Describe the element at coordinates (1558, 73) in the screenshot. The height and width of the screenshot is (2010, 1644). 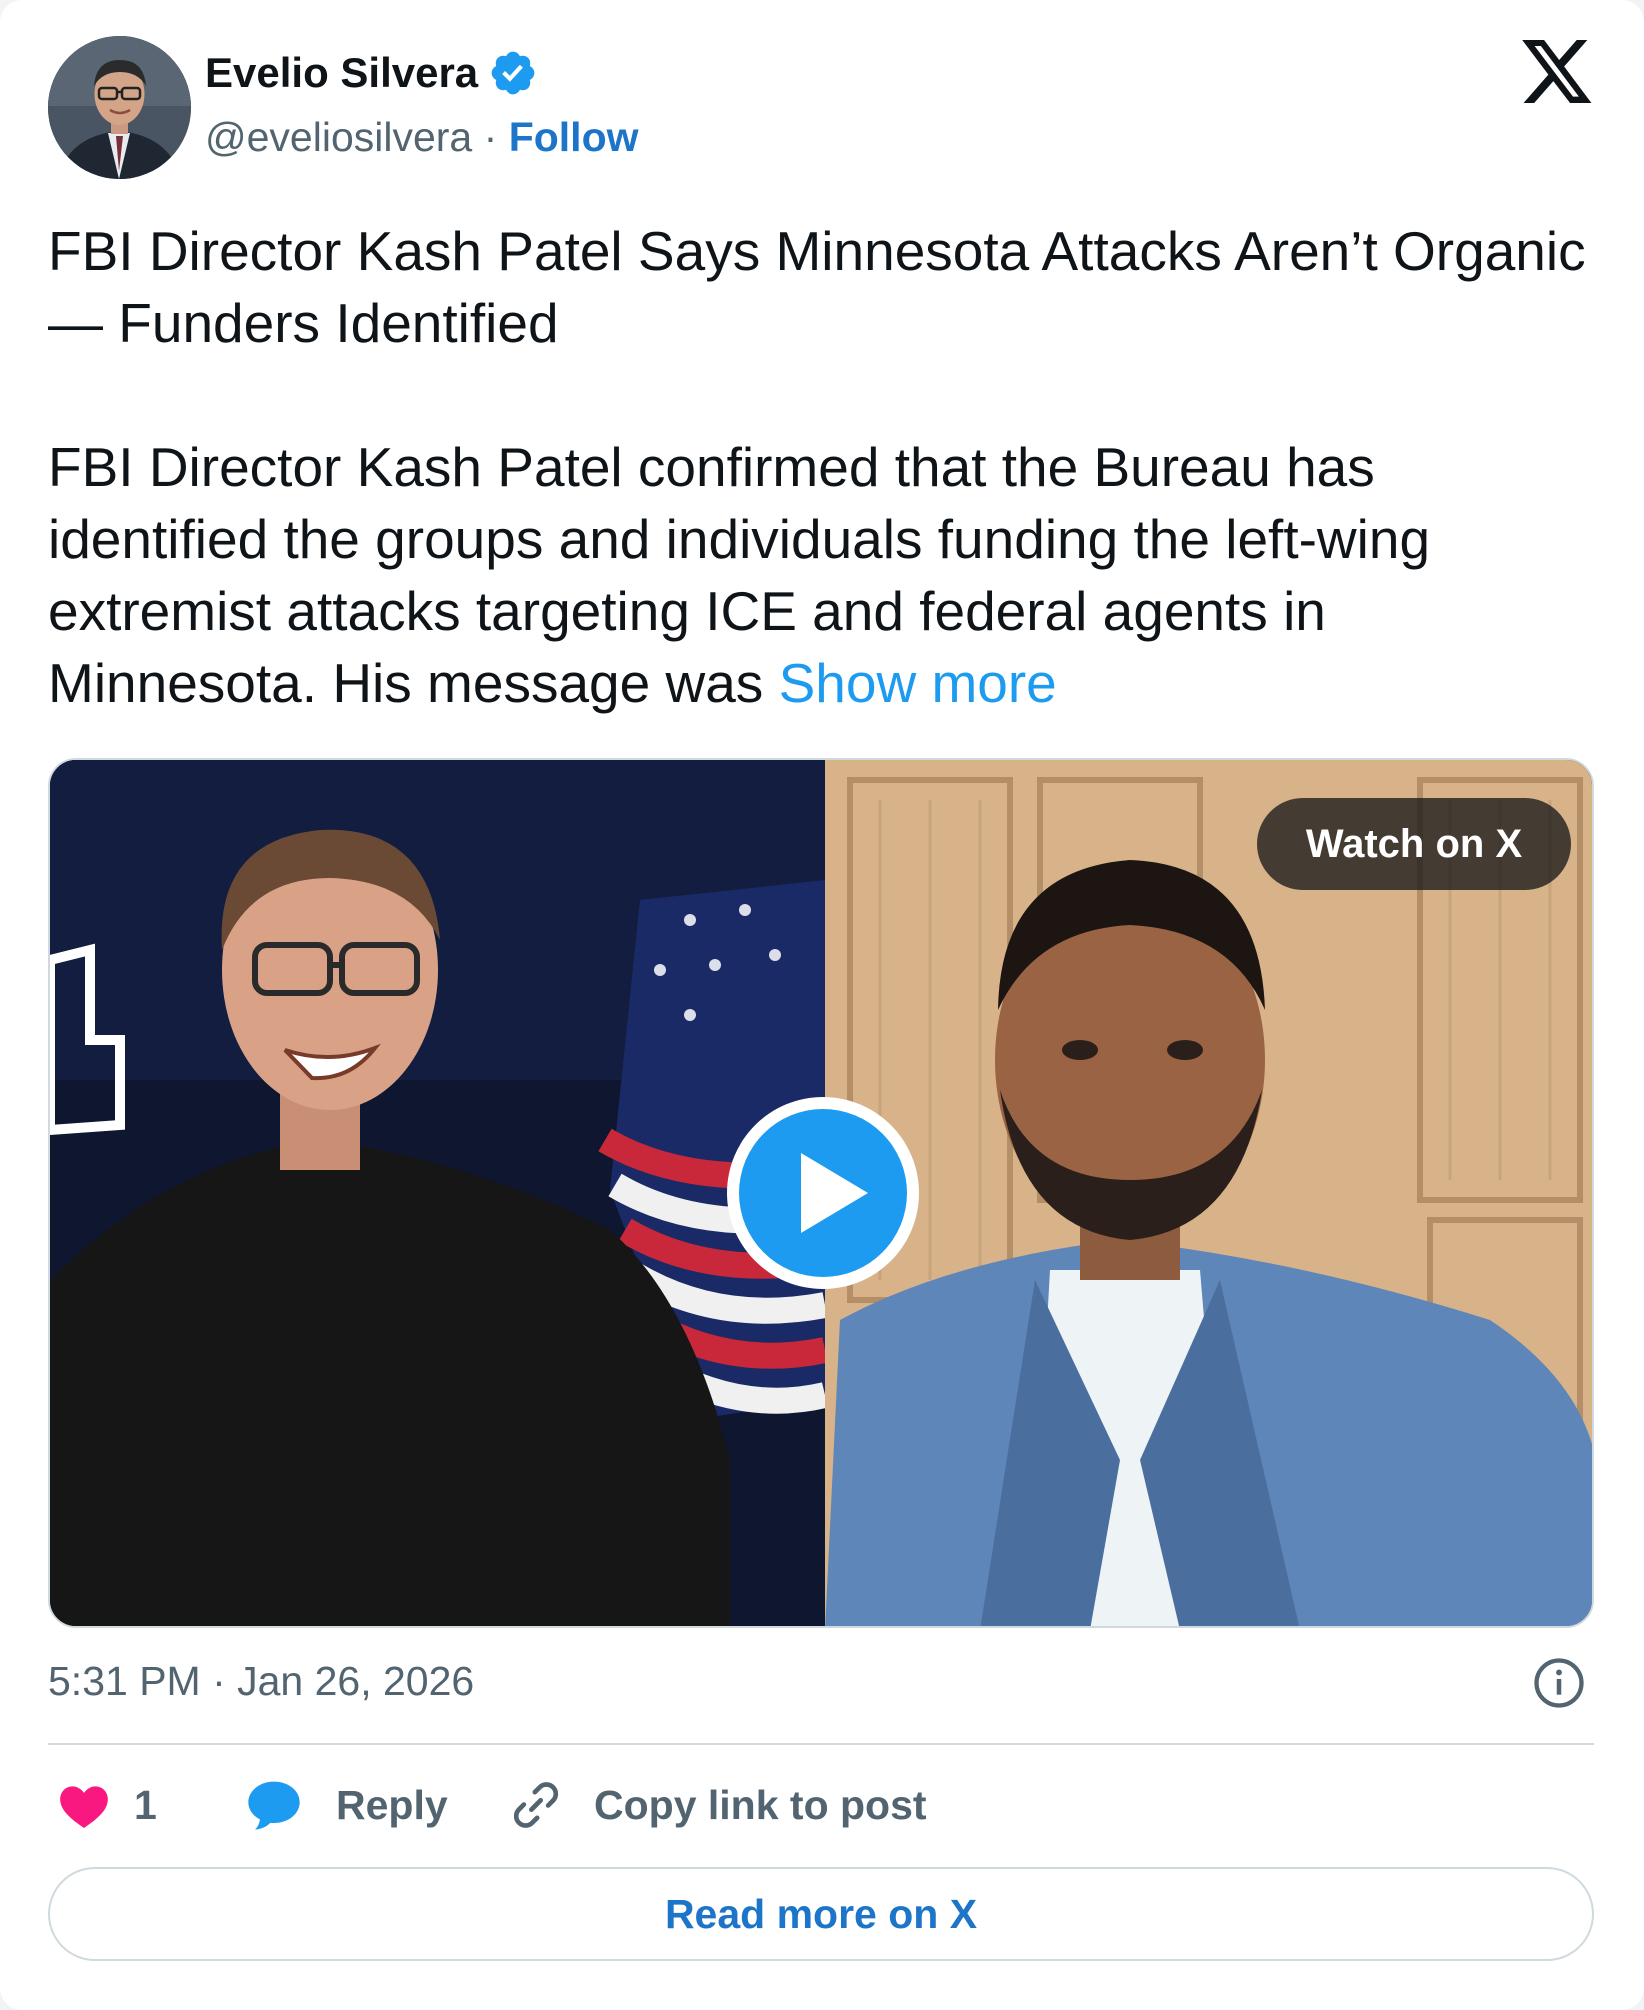
I see `x-logo-icon` at that location.